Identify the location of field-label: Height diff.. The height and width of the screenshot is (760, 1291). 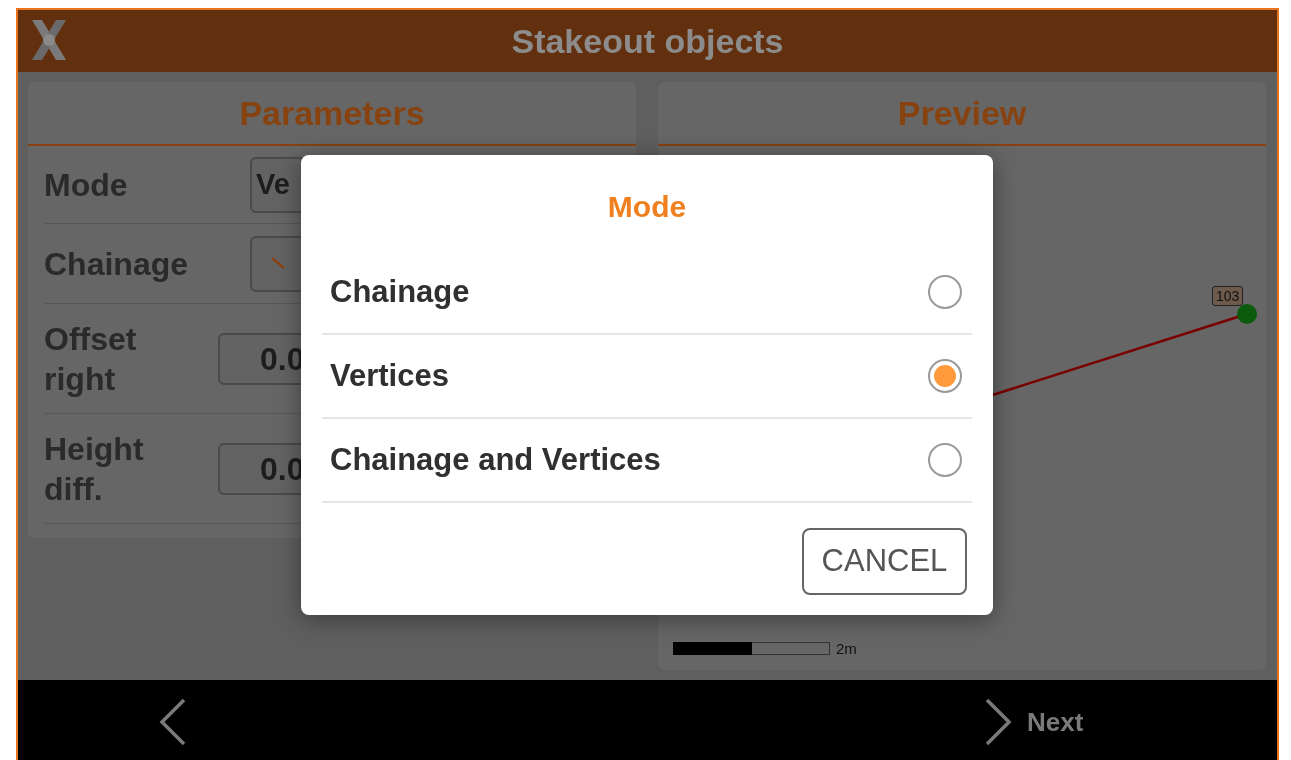
(94, 469).